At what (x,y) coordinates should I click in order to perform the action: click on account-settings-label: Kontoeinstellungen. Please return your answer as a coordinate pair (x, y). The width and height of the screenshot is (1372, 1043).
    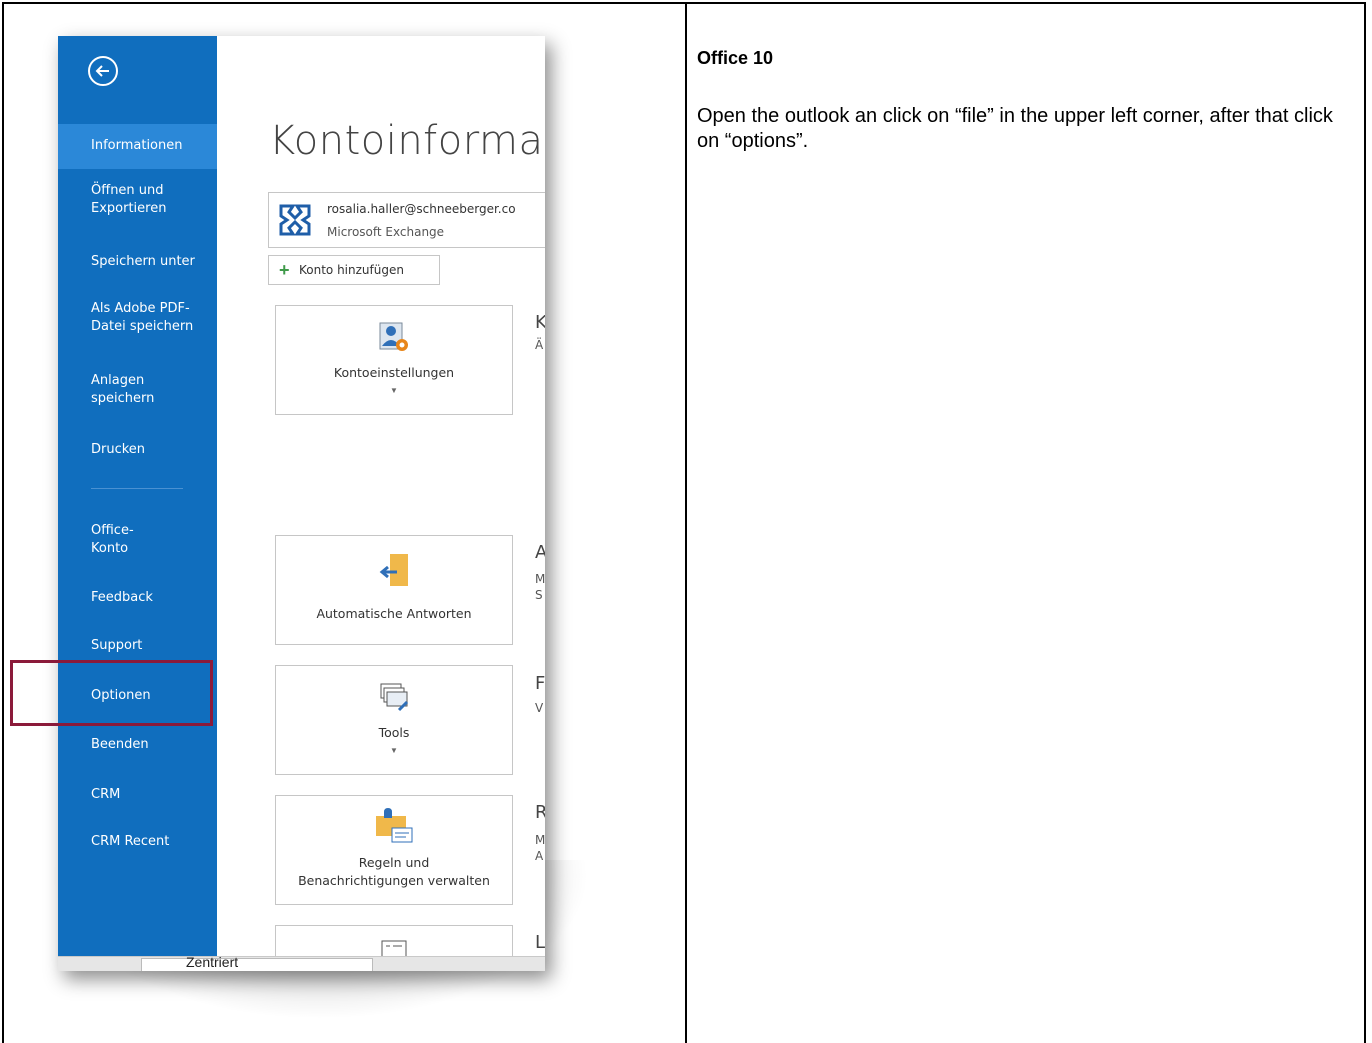
    Looking at the image, I should click on (394, 372).